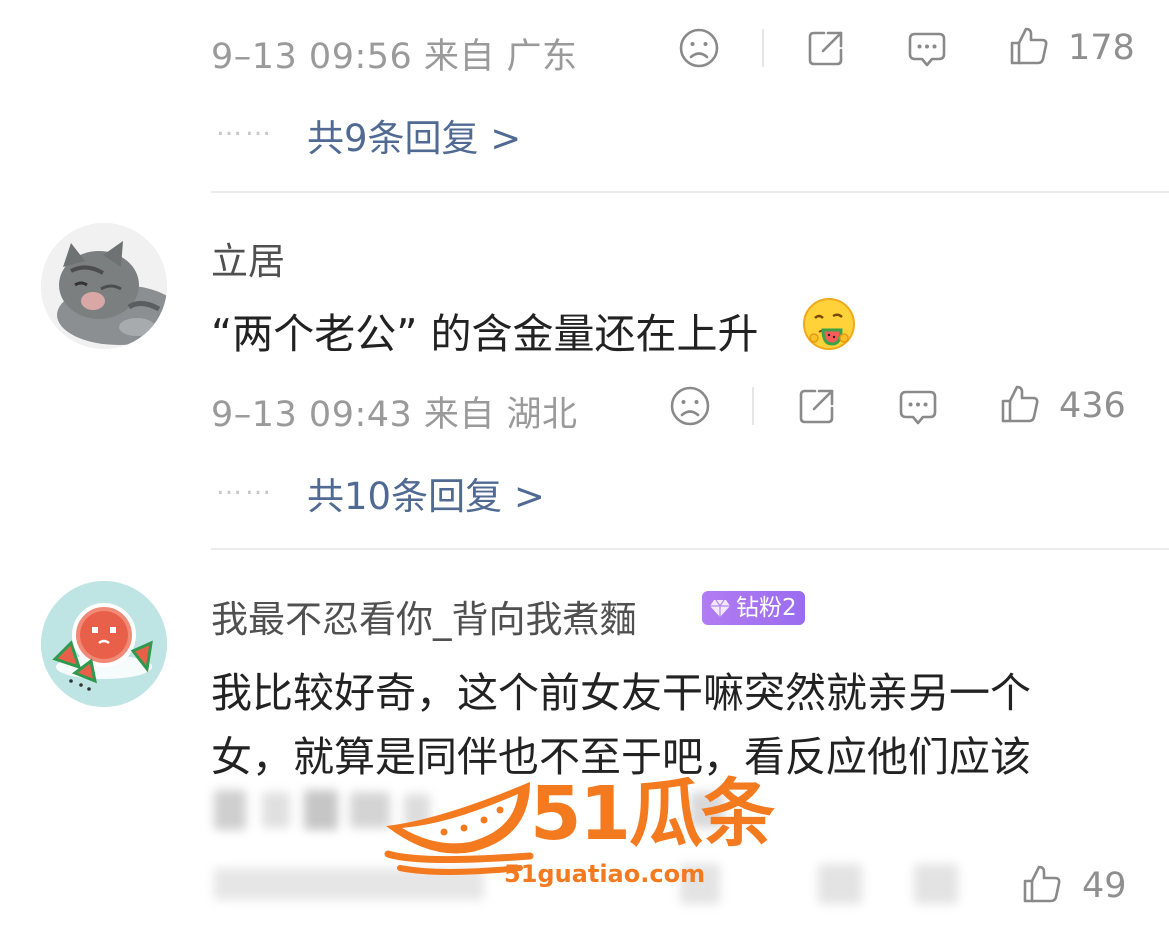 This screenshot has width=1169, height=926. I want to click on view-replies-link: 共10条回复 >, so click(426, 493).